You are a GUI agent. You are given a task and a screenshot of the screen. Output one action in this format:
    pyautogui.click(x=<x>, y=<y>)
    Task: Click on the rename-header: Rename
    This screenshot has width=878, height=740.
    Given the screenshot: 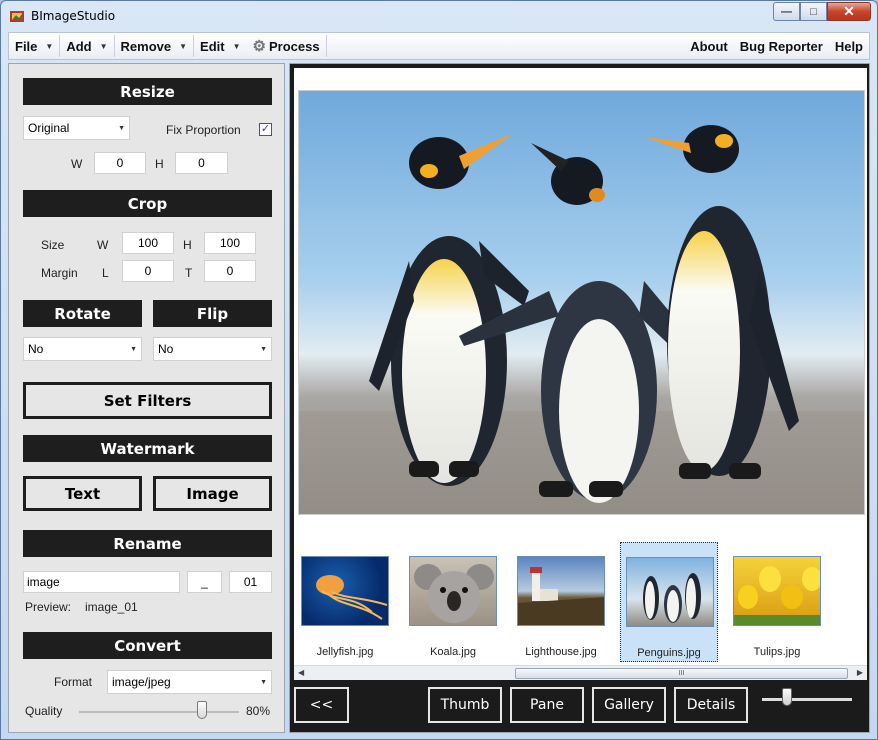 What is the action you would take?
    pyautogui.click(x=147, y=543)
    